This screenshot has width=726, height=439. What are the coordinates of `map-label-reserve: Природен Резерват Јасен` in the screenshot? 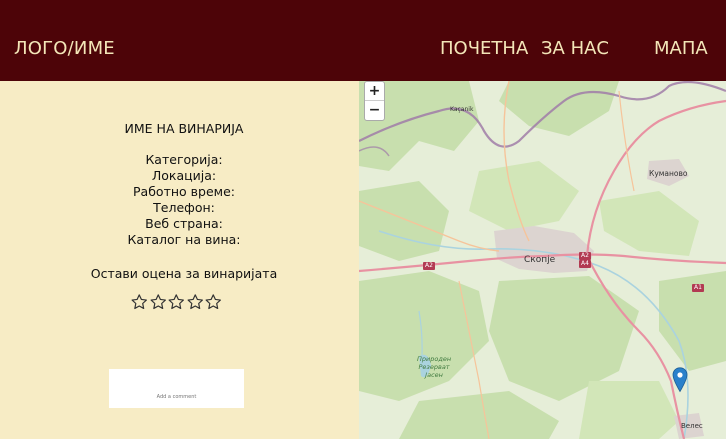 It's located at (434, 367).